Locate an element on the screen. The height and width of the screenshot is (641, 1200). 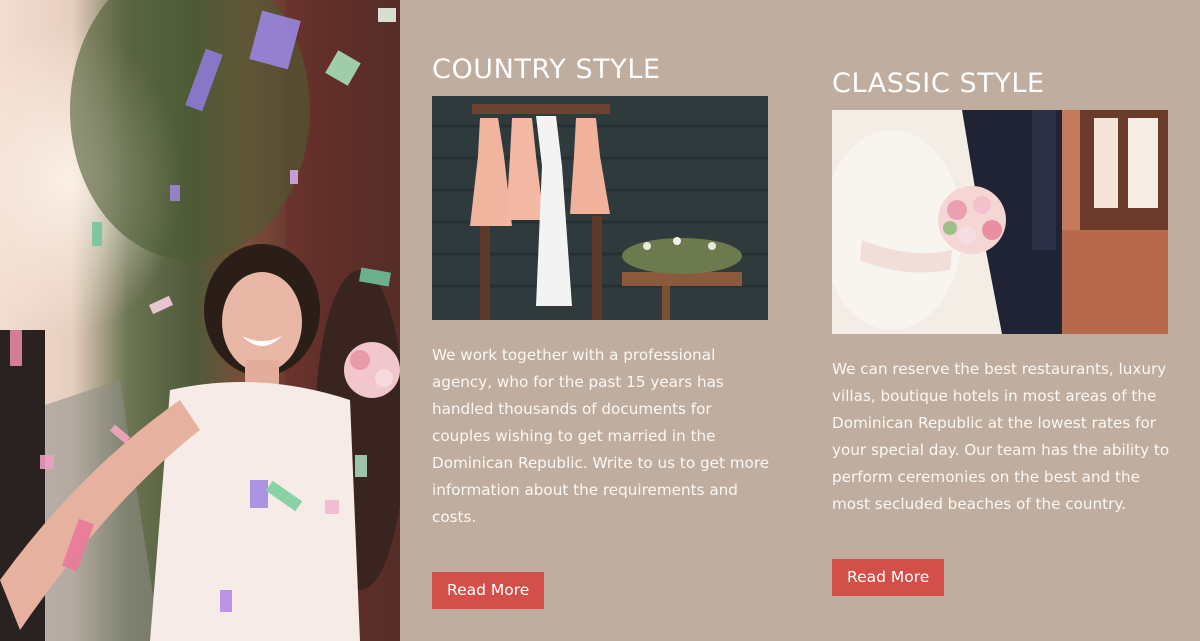
classic-style-title: CLASSIC STYLE is located at coordinates (938, 83).